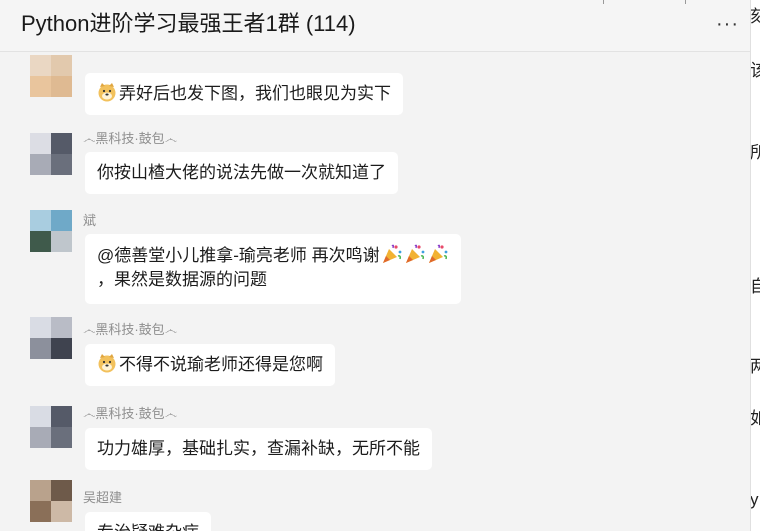  Describe the element at coordinates (273, 269) in the screenshot. I see `message-bubble: @德善堂小儿推拿-瑜亮老师 再次鸣谢 ，果然是数据源的问题` at that location.